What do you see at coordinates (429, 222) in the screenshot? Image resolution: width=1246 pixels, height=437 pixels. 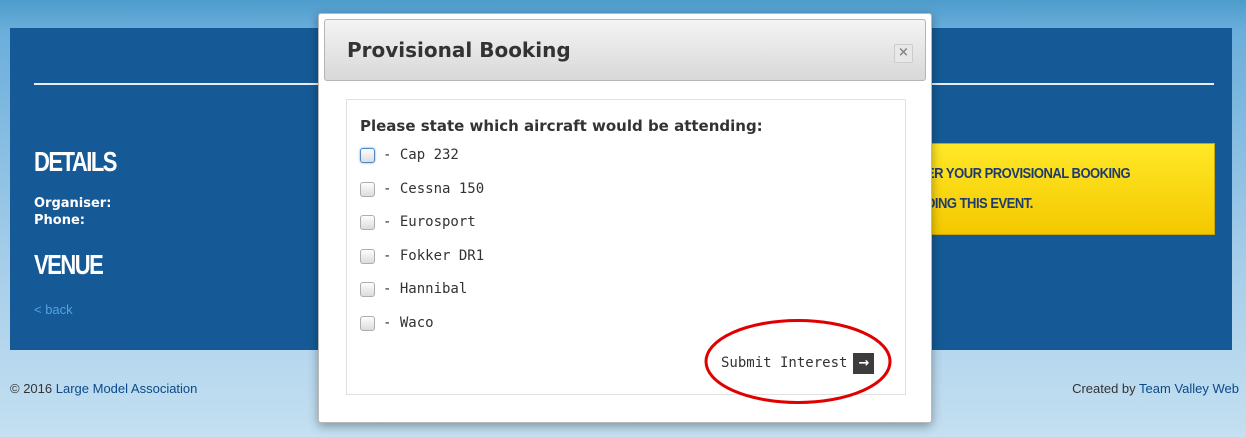 I see `aircraft-label: - Eurosport` at bounding box center [429, 222].